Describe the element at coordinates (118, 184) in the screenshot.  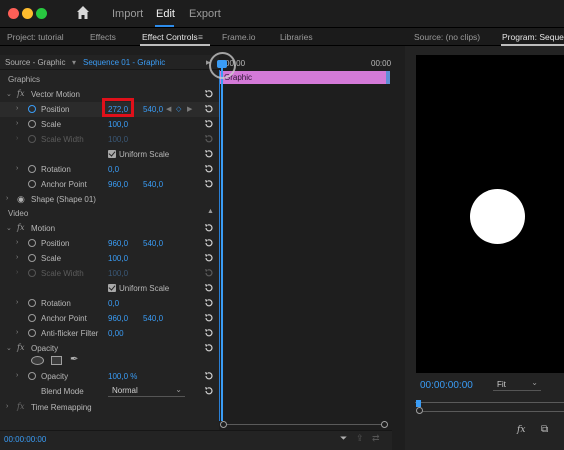
I see `anchor-x-value: 960,0` at that location.